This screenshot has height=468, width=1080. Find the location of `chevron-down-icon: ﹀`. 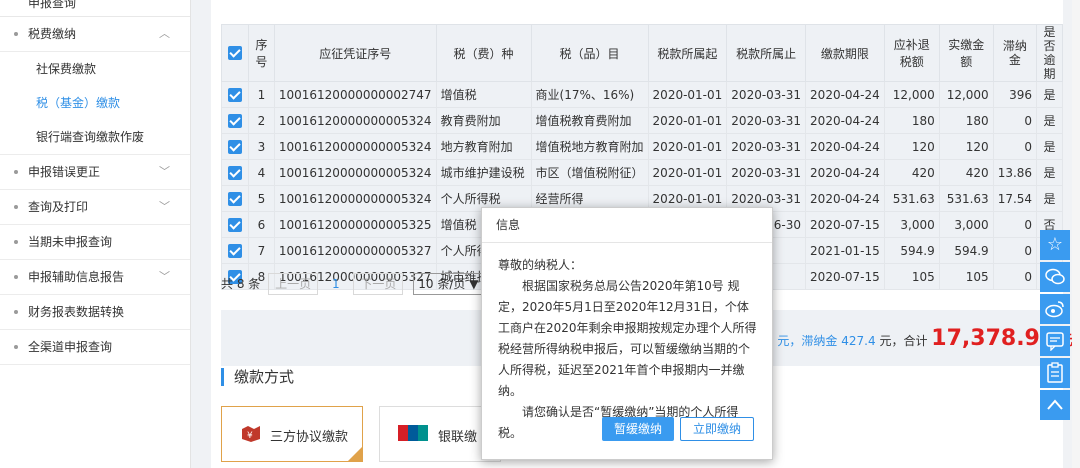

chevron-down-icon: ﹀ is located at coordinates (164, 206).